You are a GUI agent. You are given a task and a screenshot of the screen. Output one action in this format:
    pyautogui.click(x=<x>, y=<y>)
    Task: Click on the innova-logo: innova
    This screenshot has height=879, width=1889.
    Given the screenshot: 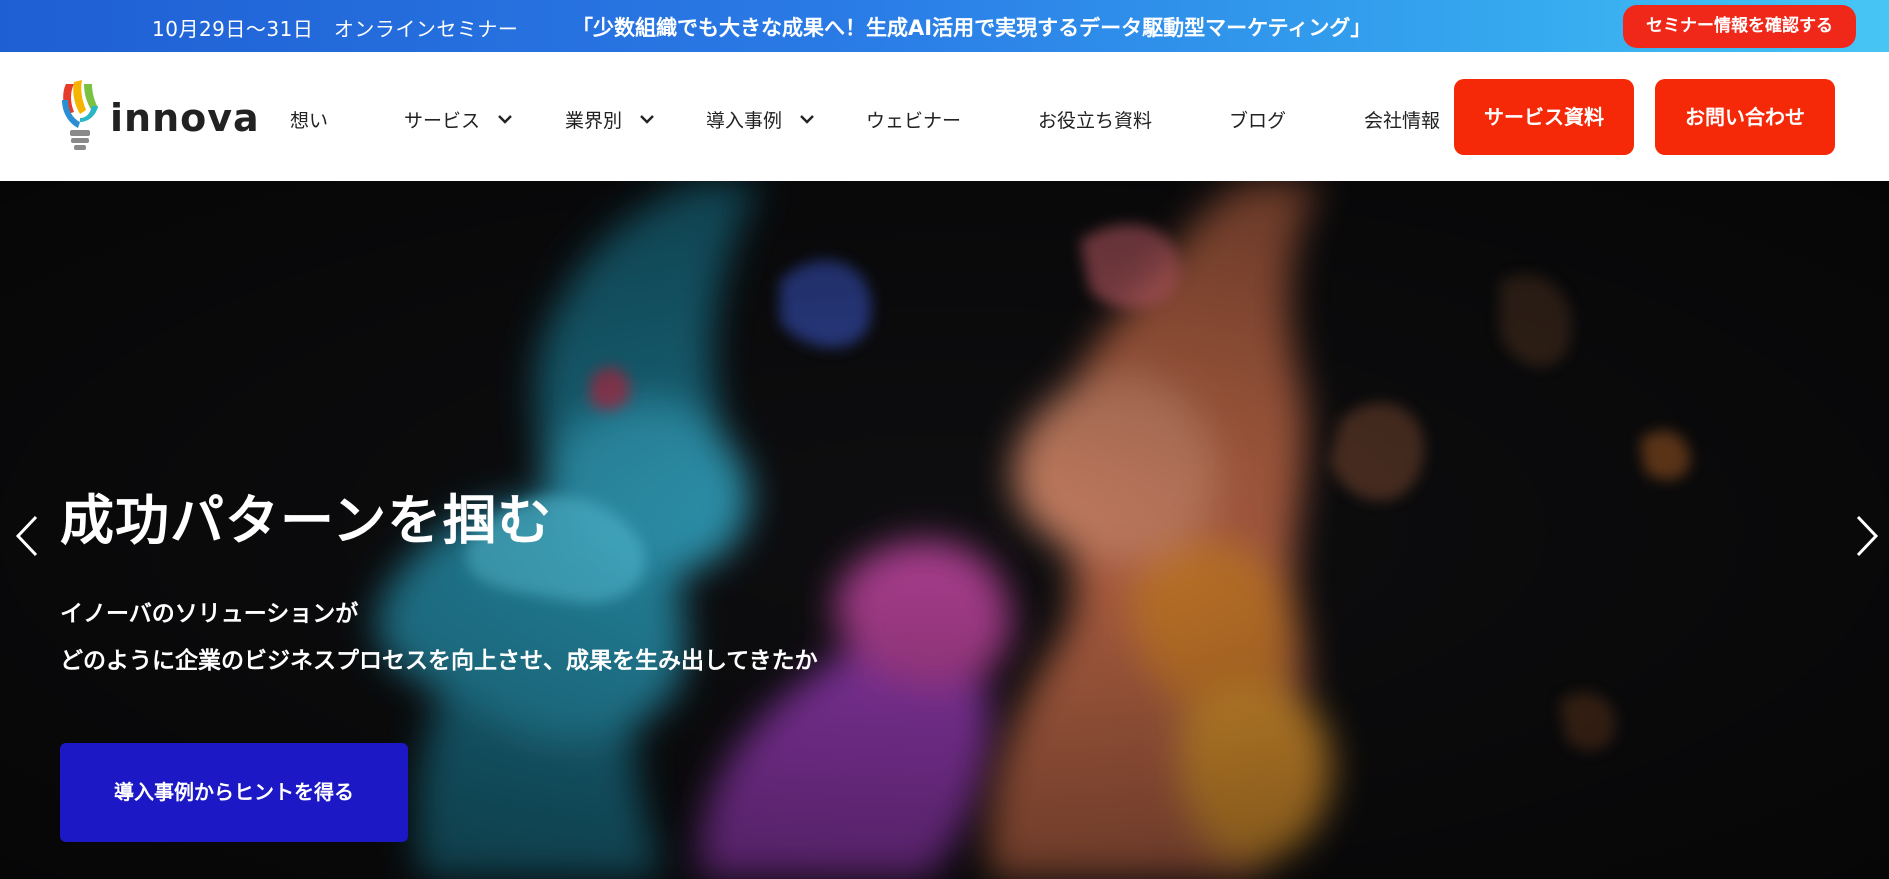 What is the action you would take?
    pyautogui.click(x=158, y=116)
    